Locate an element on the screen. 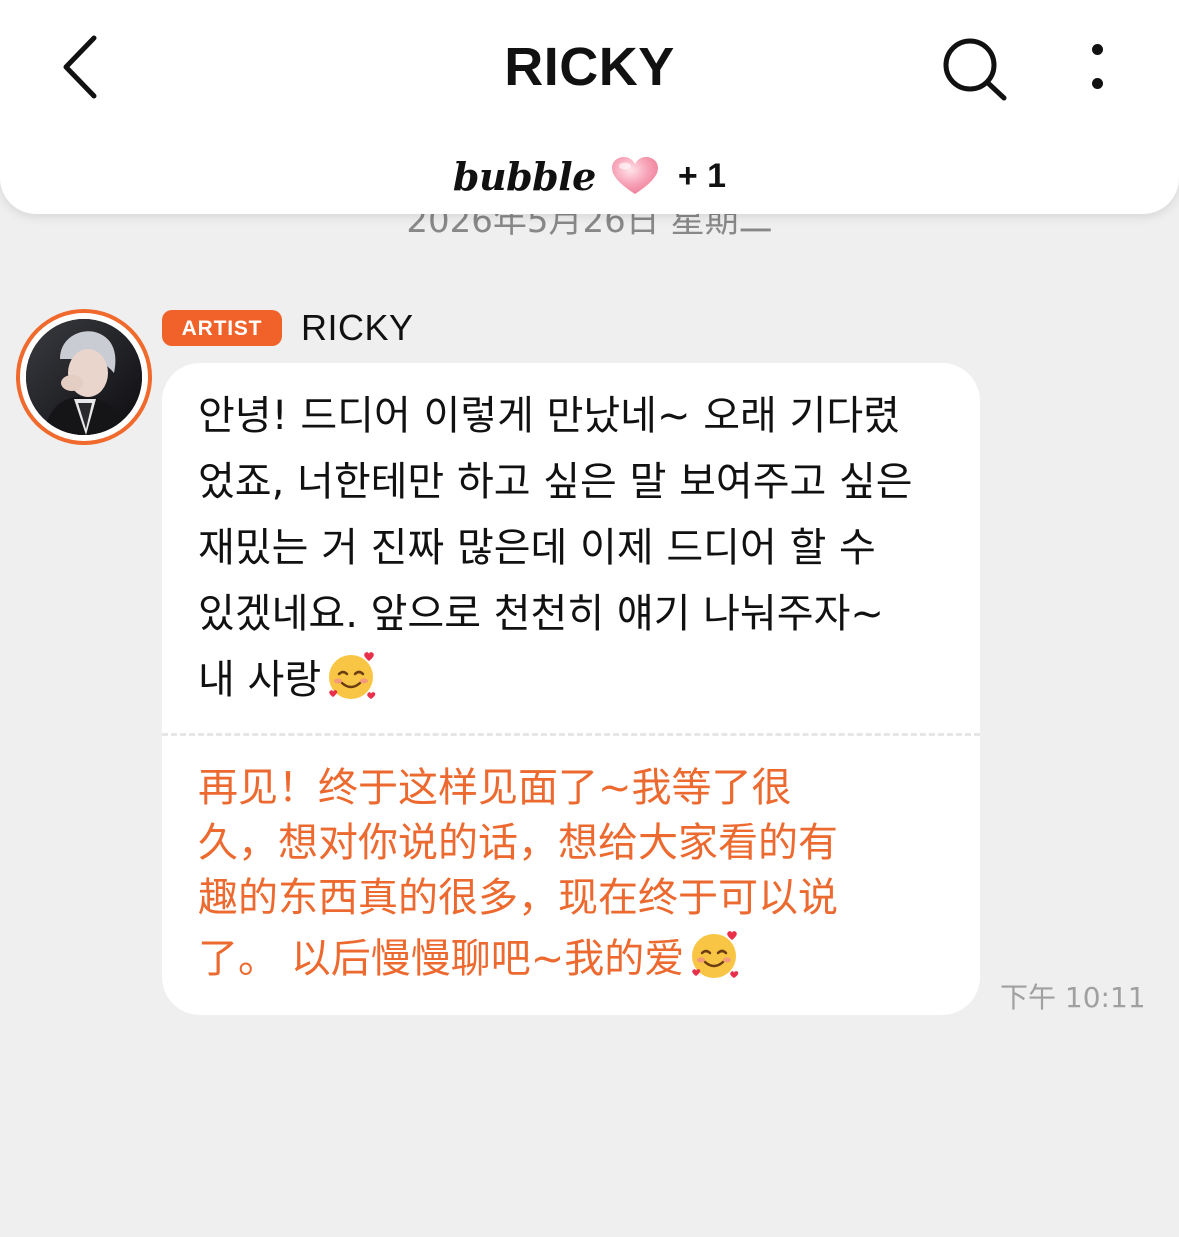 The height and width of the screenshot is (1237, 1179). artist-avatar is located at coordinates (84, 377).